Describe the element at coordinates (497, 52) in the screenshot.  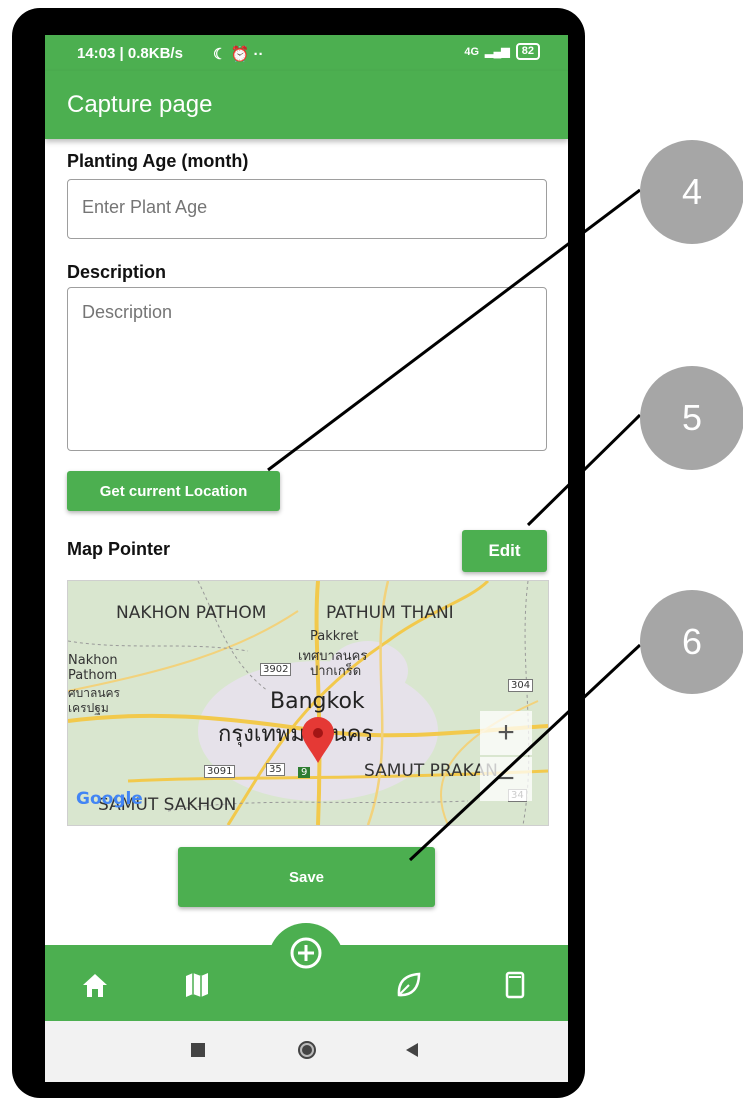
I see `signal-icon: ▂▄▆` at that location.